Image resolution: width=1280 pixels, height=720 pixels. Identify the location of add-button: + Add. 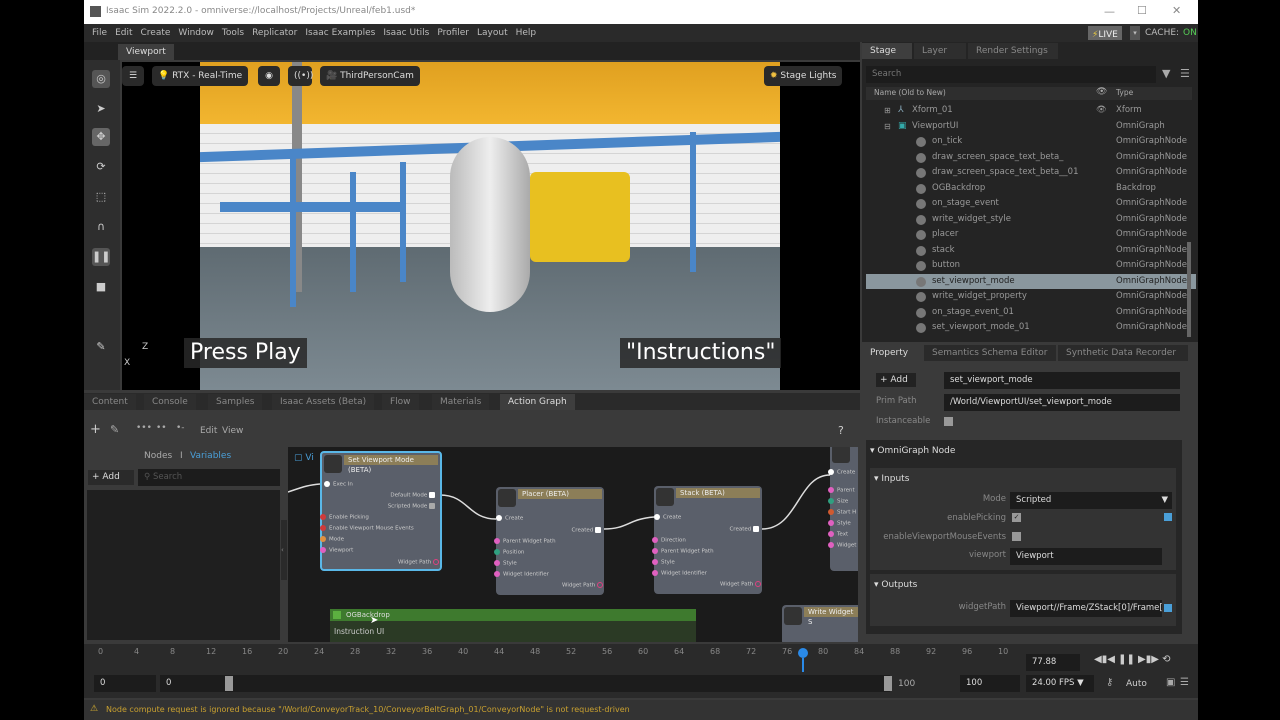
(896, 380).